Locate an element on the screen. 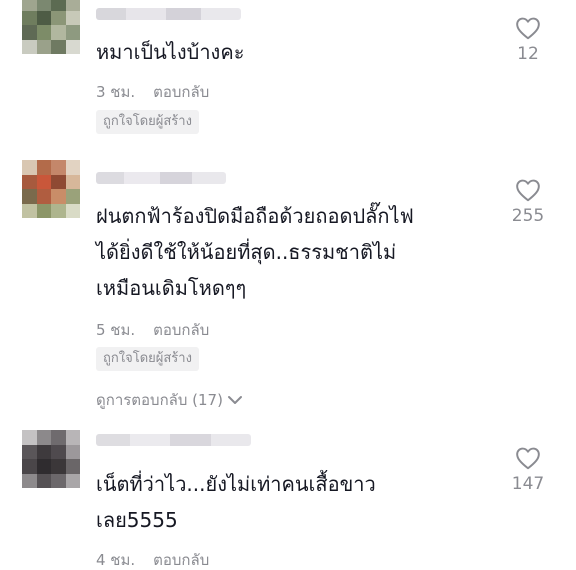  like-count: 12 is located at coordinates (528, 54).